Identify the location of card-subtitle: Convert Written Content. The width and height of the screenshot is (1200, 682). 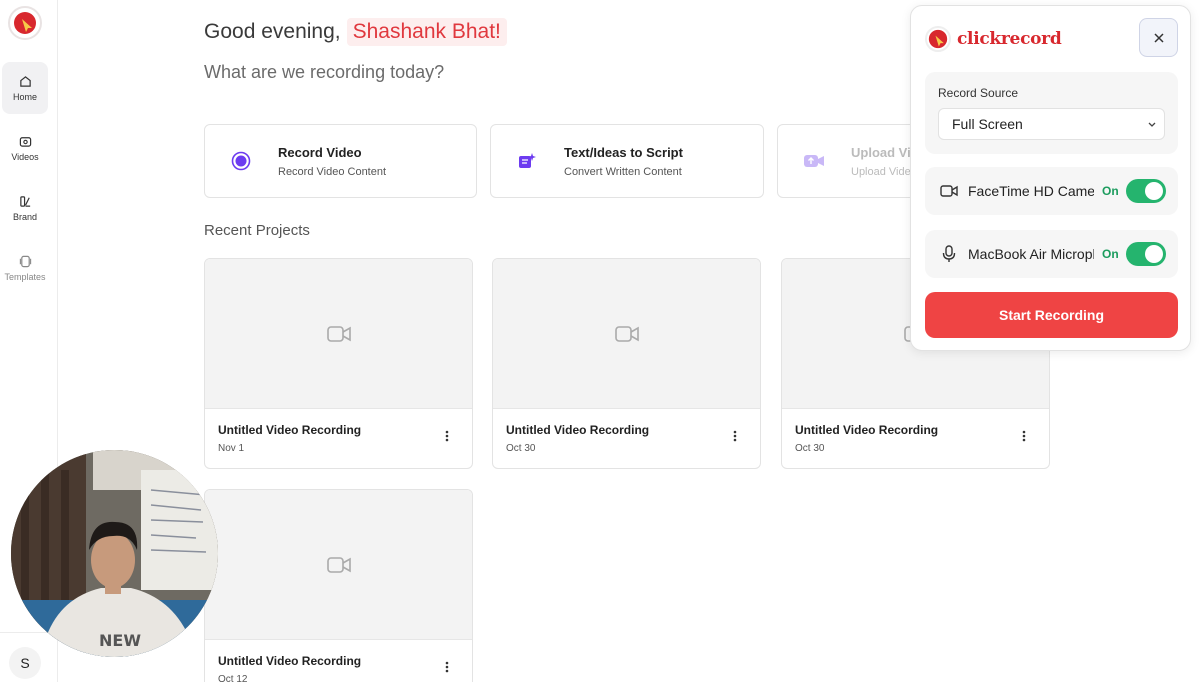
(623, 171).